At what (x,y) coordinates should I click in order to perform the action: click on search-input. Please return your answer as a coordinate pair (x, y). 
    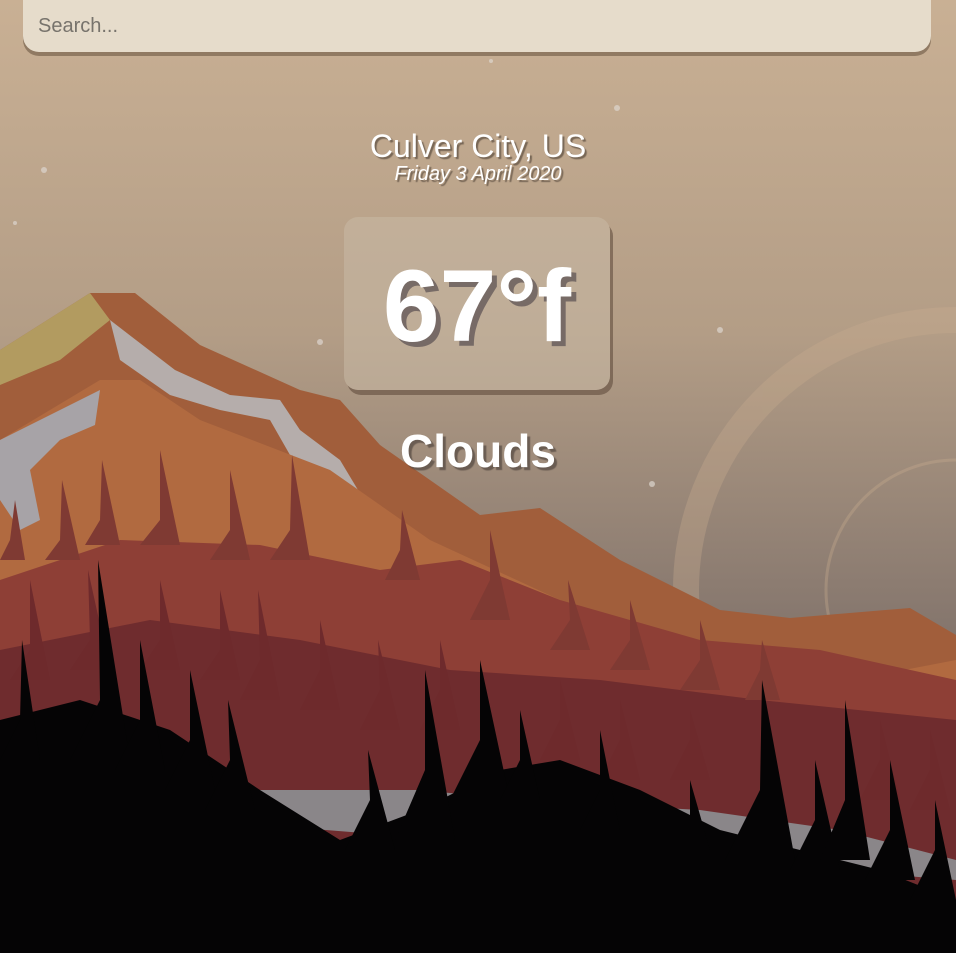
    Looking at the image, I should click on (477, 26).